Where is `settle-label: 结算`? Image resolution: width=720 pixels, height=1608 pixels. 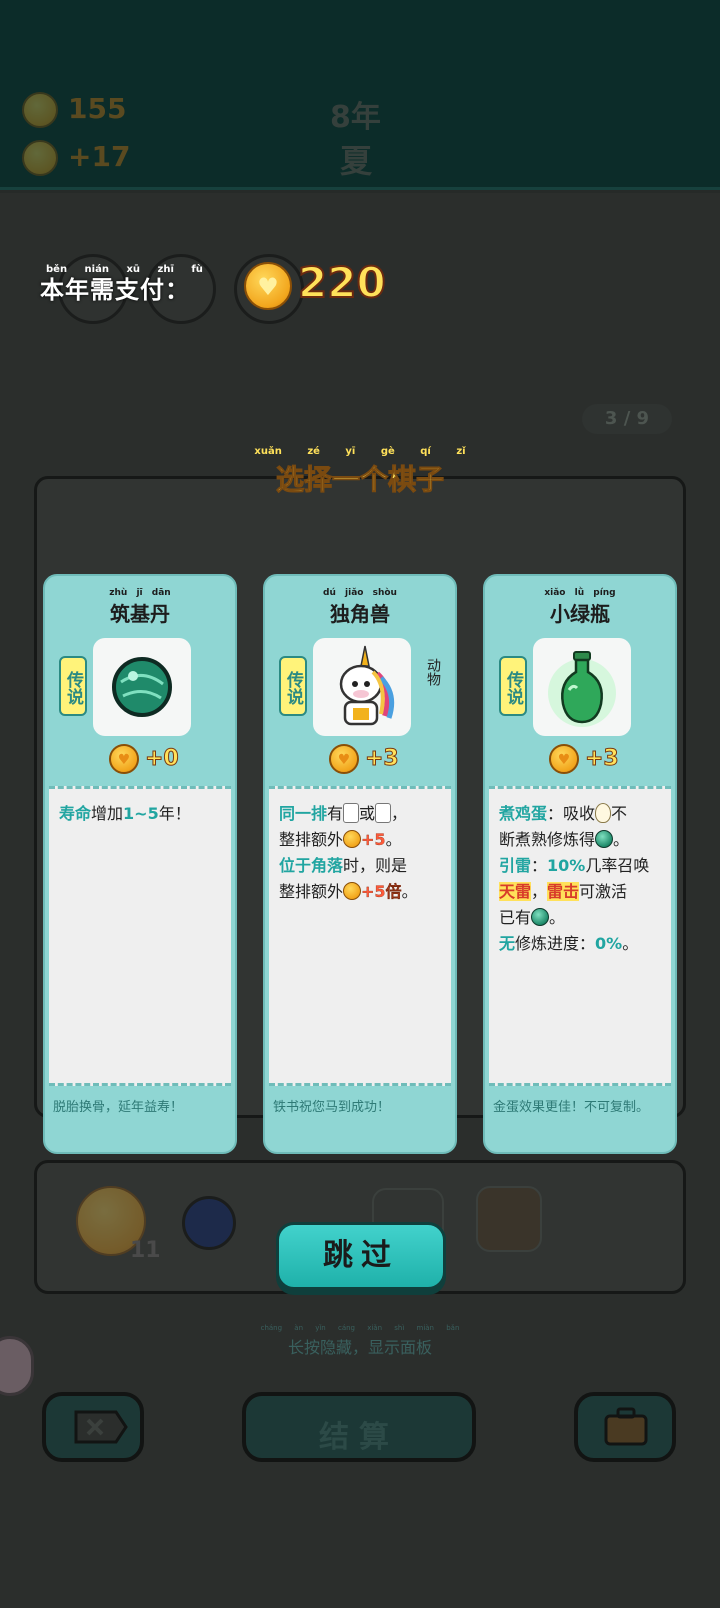 settle-label: 结算 is located at coordinates (359, 1437).